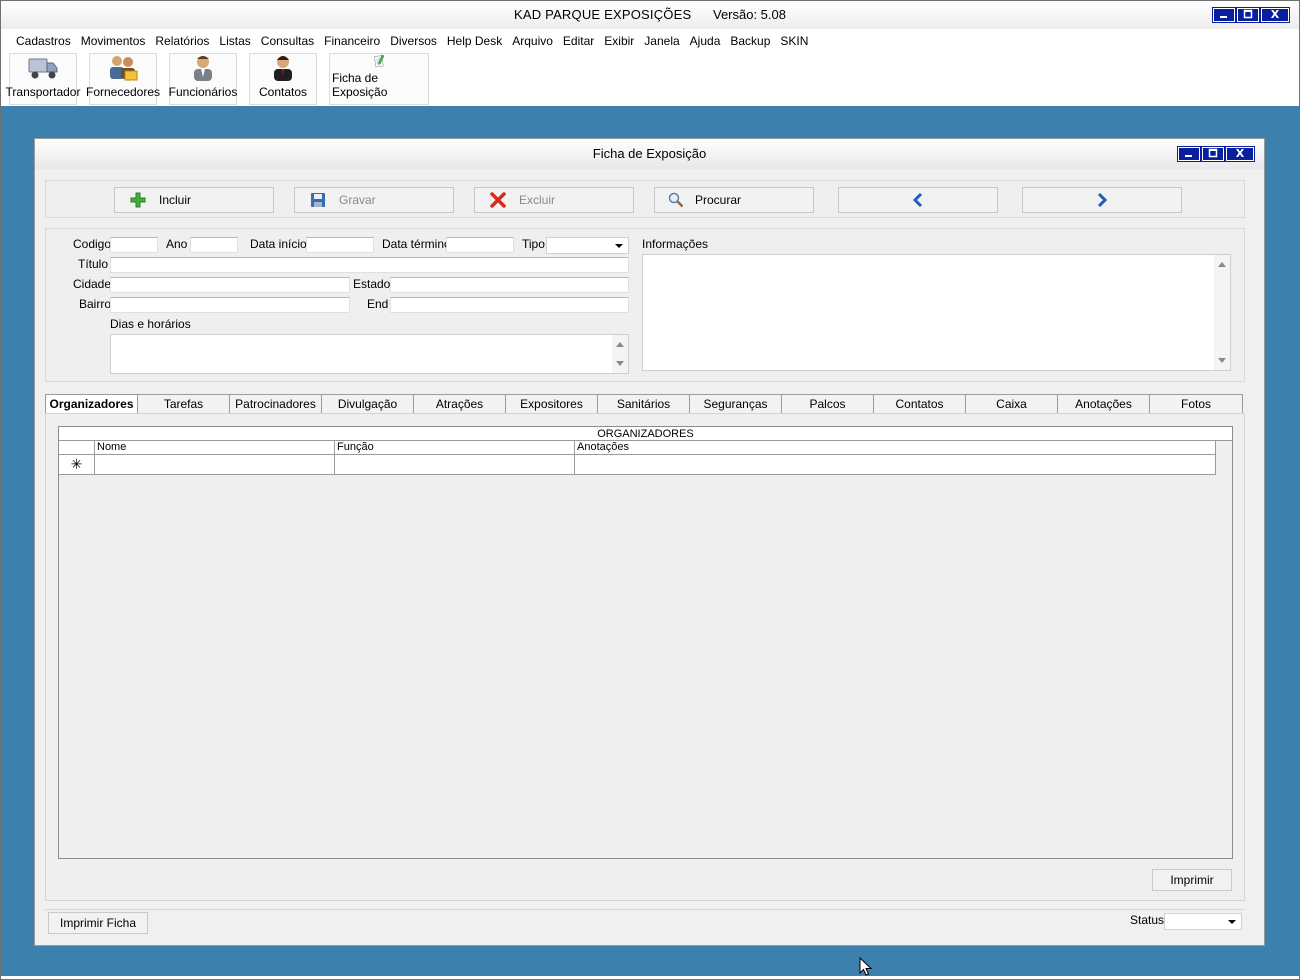  What do you see at coordinates (92, 244) in the screenshot?
I see `codigo-label: Codigo` at bounding box center [92, 244].